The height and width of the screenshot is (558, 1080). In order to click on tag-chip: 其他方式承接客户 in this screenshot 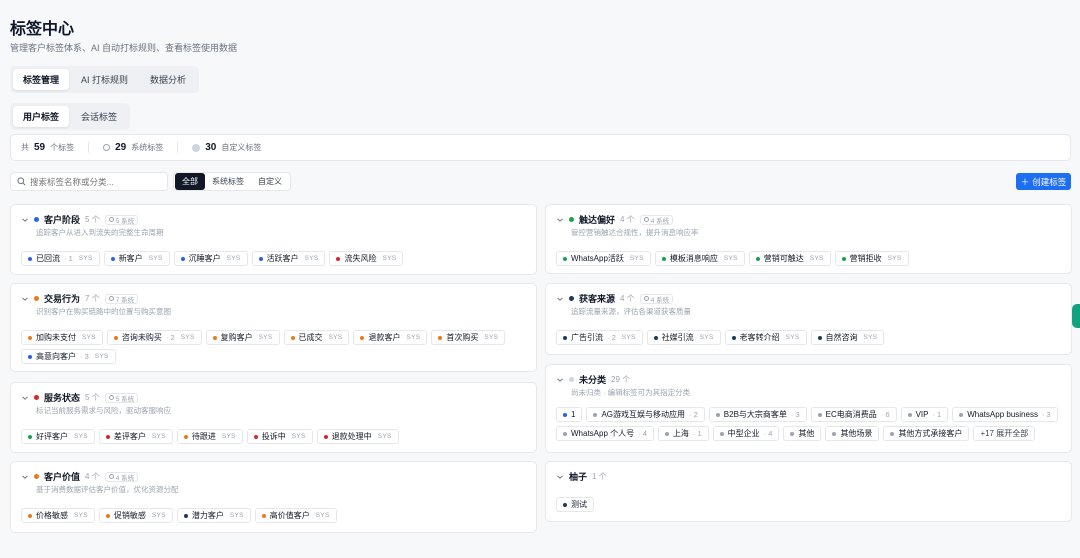, I will do `click(926, 433)`.